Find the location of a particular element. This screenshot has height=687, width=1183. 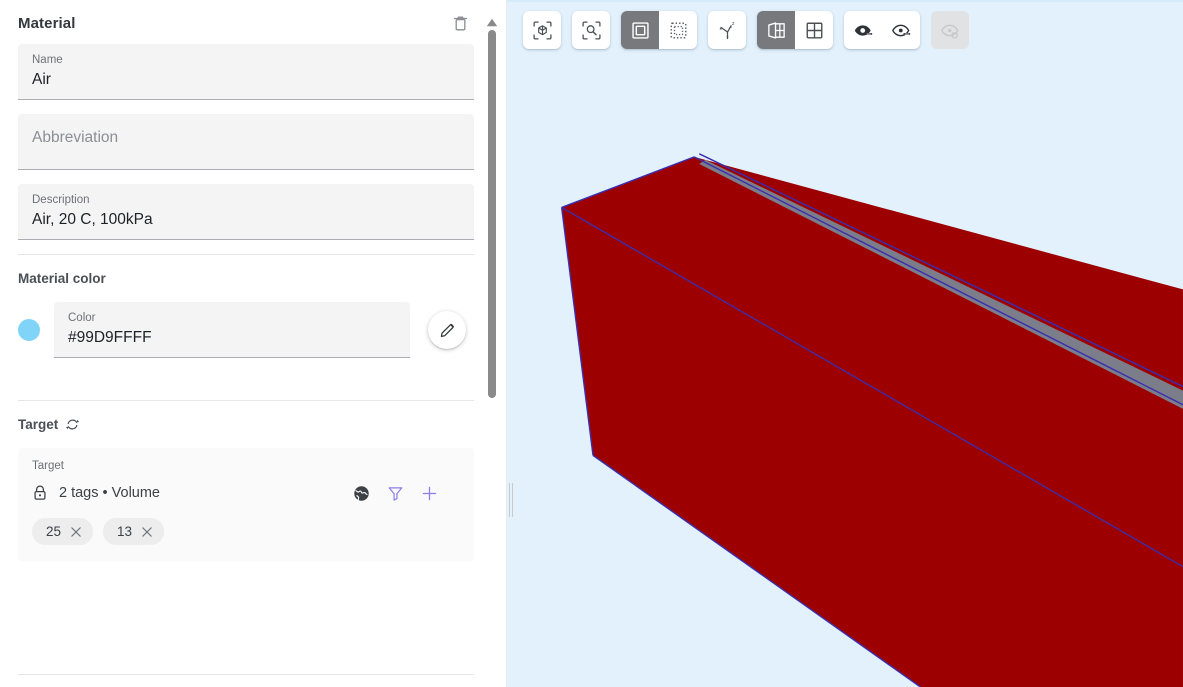

split-view-button is located at coordinates (776, 30).